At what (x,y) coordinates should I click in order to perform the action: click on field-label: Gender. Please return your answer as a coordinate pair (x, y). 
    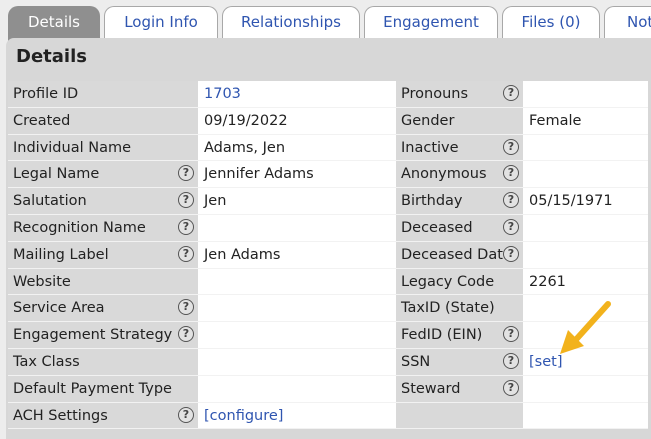
    Looking at the image, I should click on (459, 121).